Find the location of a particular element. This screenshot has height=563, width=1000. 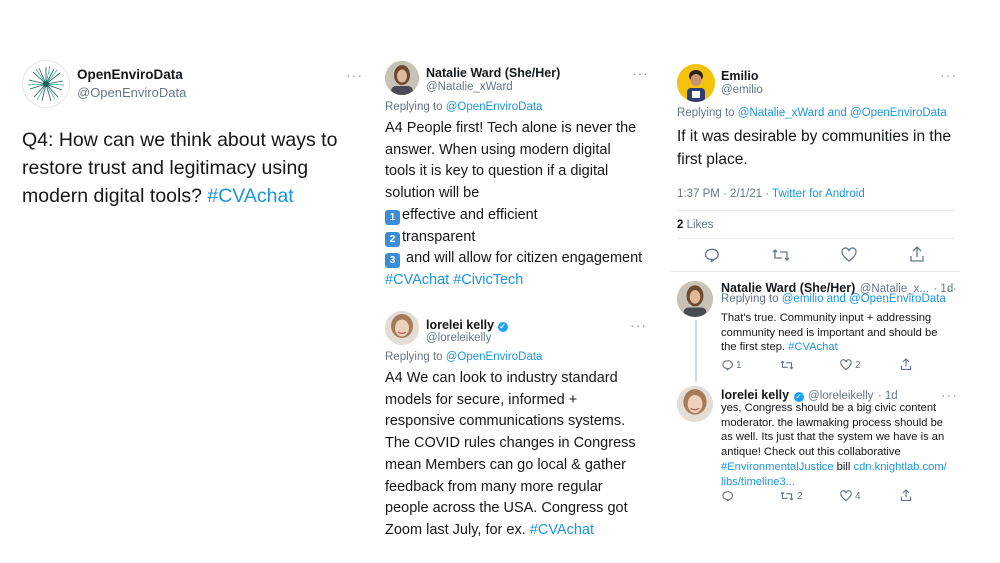

like-button: 2 is located at coordinates (850, 365).